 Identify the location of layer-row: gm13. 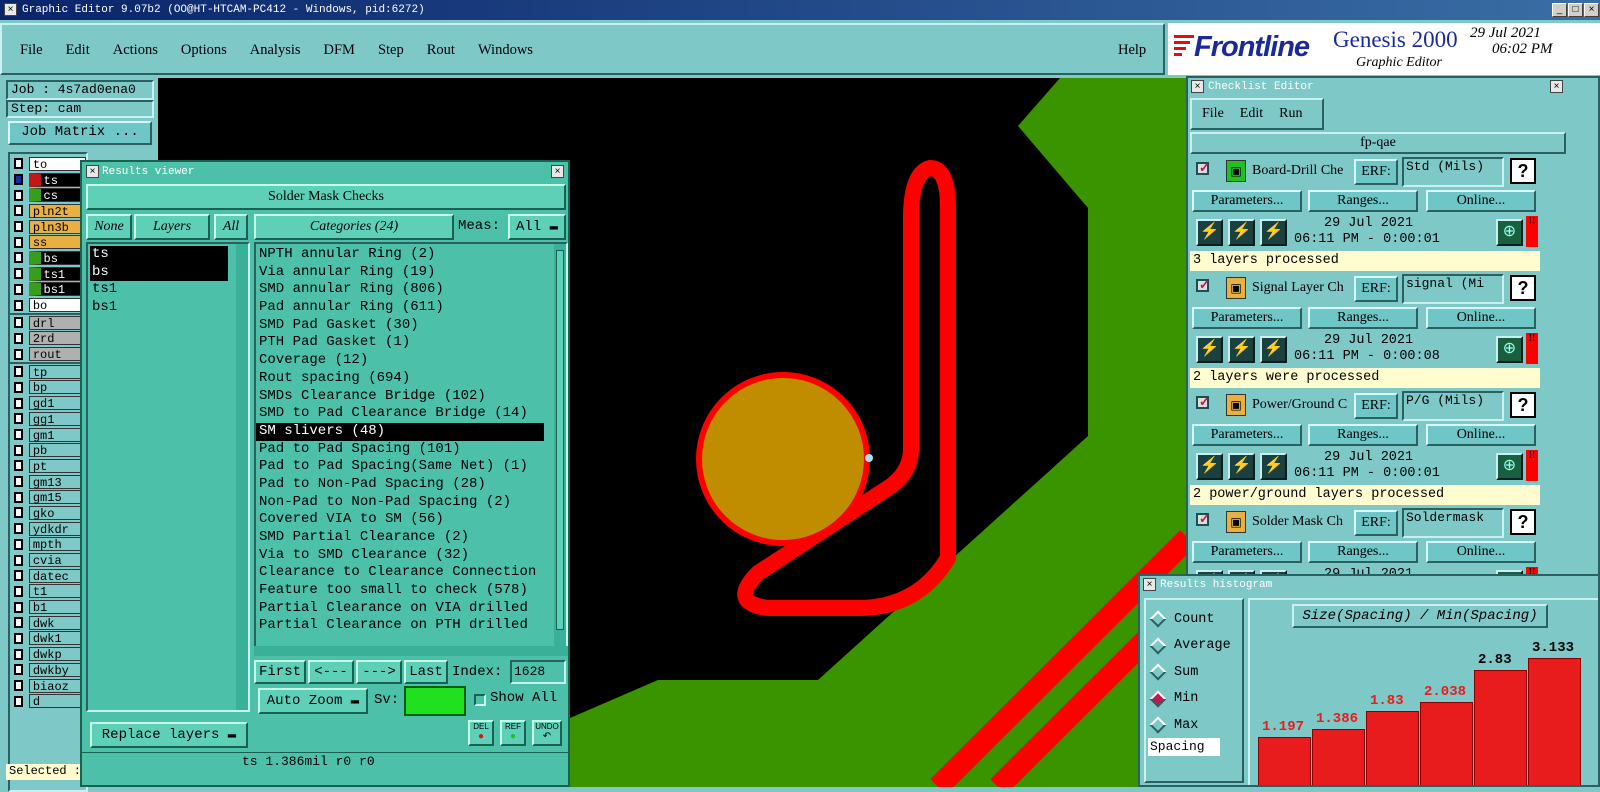
(48, 482).